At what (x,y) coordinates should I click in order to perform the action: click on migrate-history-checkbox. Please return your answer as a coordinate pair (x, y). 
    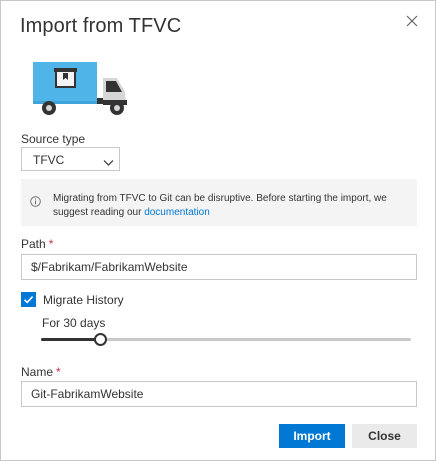
    Looking at the image, I should click on (28, 299).